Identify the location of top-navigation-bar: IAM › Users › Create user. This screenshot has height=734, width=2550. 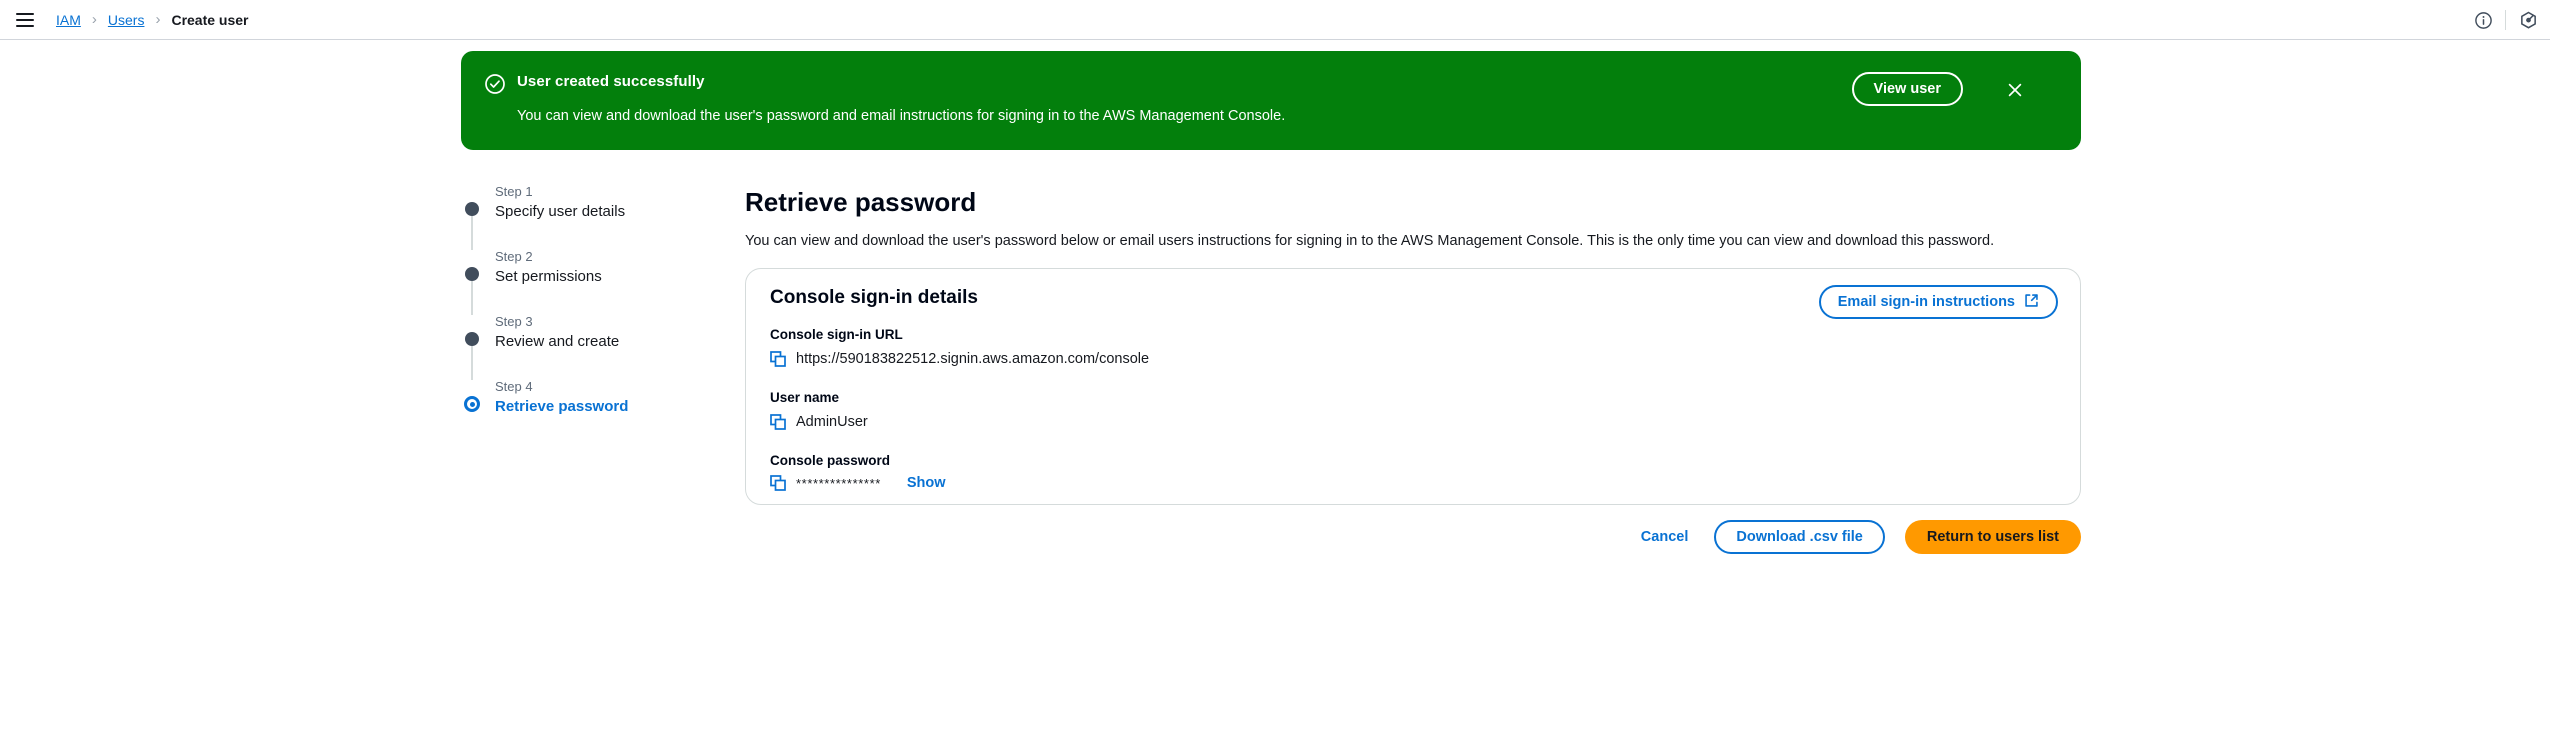
(1275, 20).